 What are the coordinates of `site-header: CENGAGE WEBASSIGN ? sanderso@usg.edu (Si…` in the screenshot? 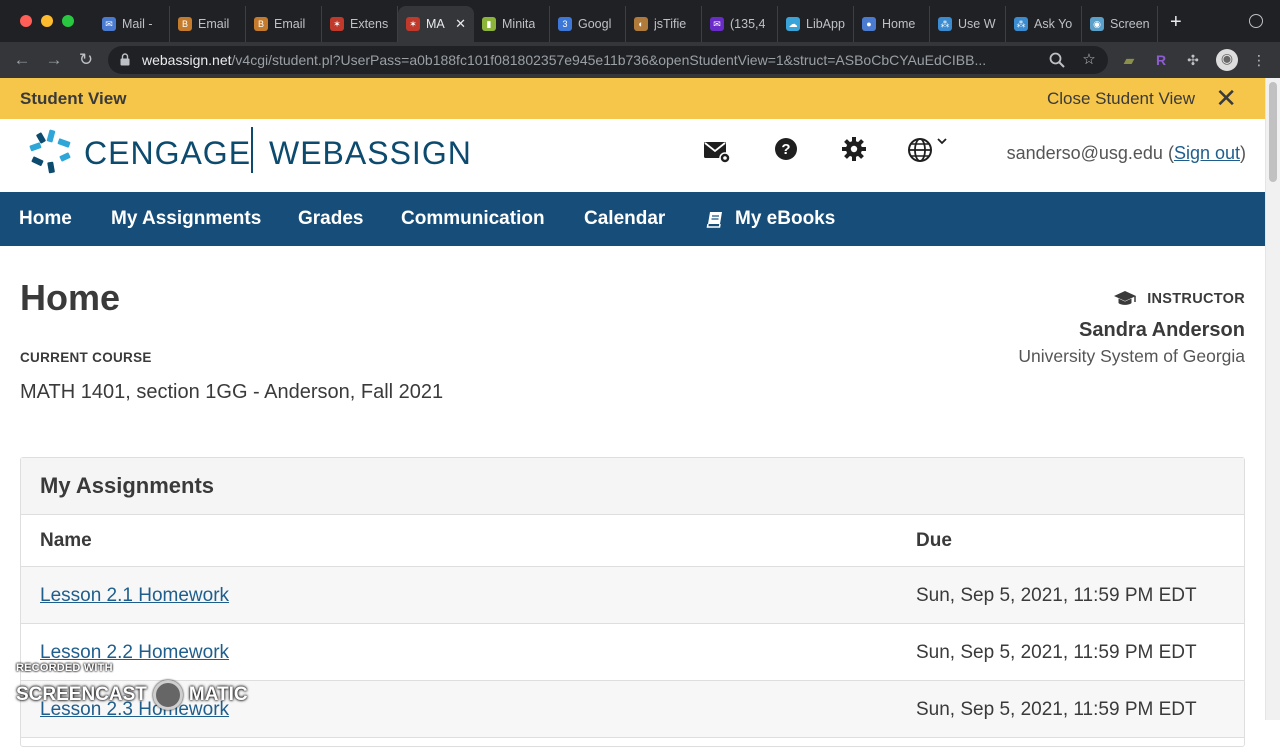 It's located at (632, 155).